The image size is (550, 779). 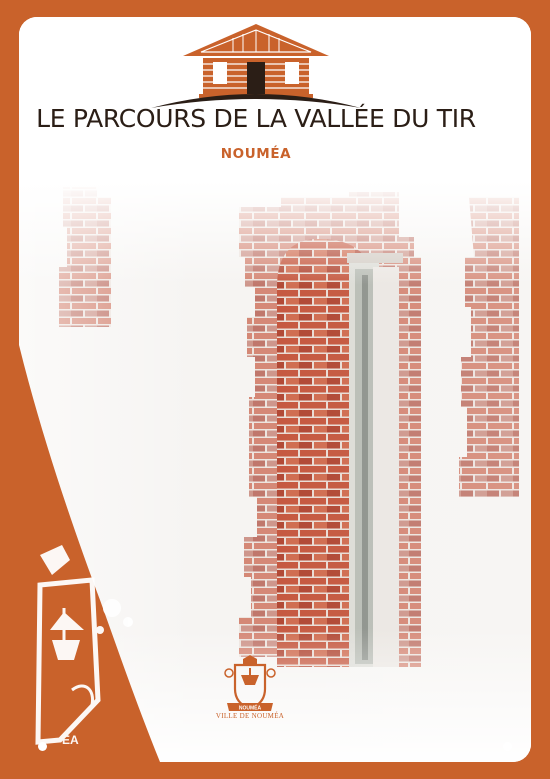 I want to click on corner-dot-bottom-left, so click(x=42, y=746).